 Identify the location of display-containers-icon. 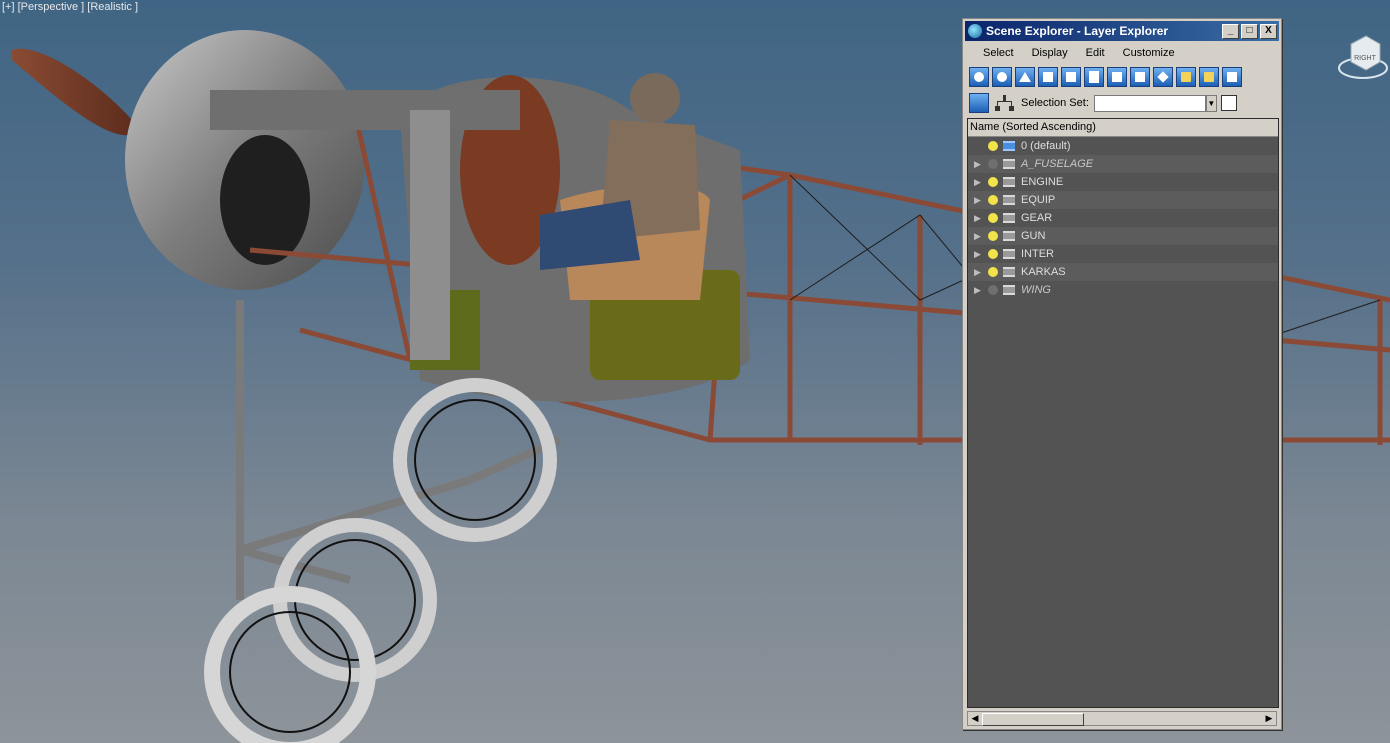
(1186, 77).